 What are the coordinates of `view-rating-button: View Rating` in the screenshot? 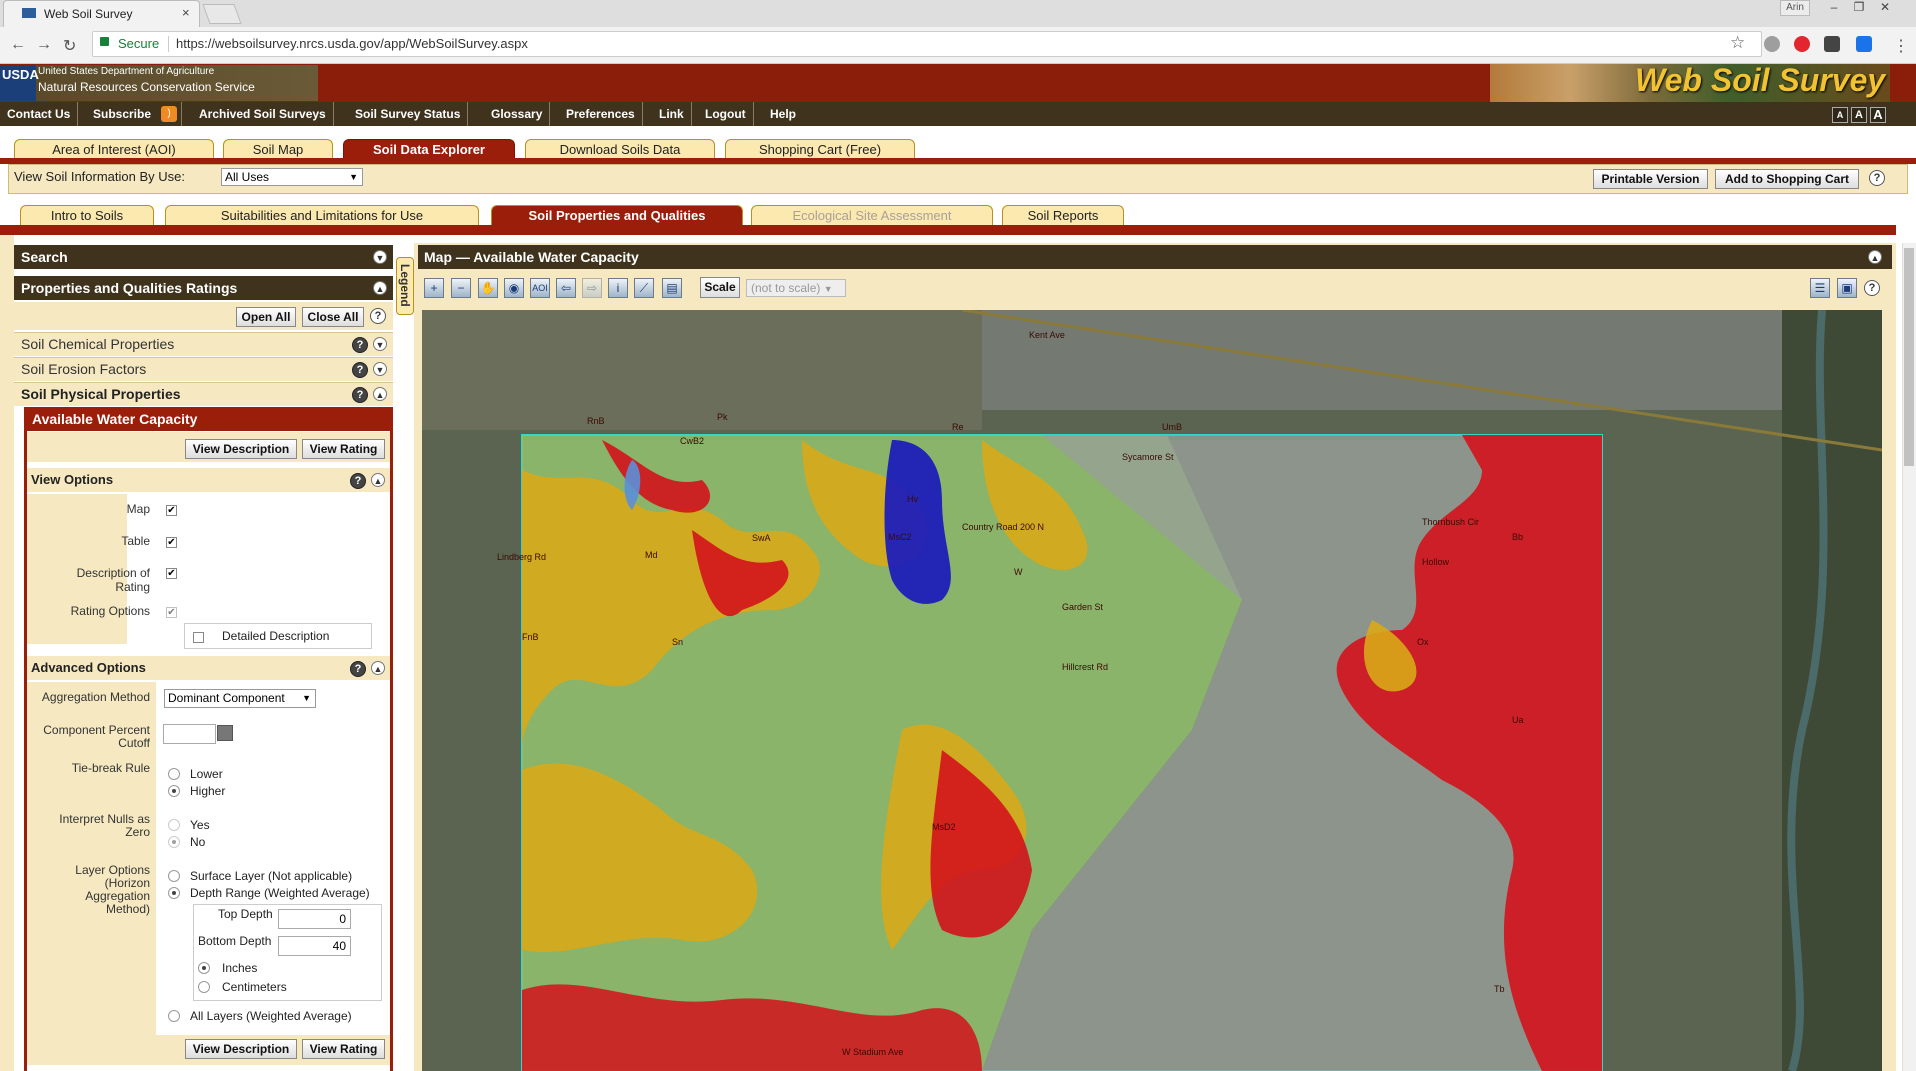 It's located at (343, 449).